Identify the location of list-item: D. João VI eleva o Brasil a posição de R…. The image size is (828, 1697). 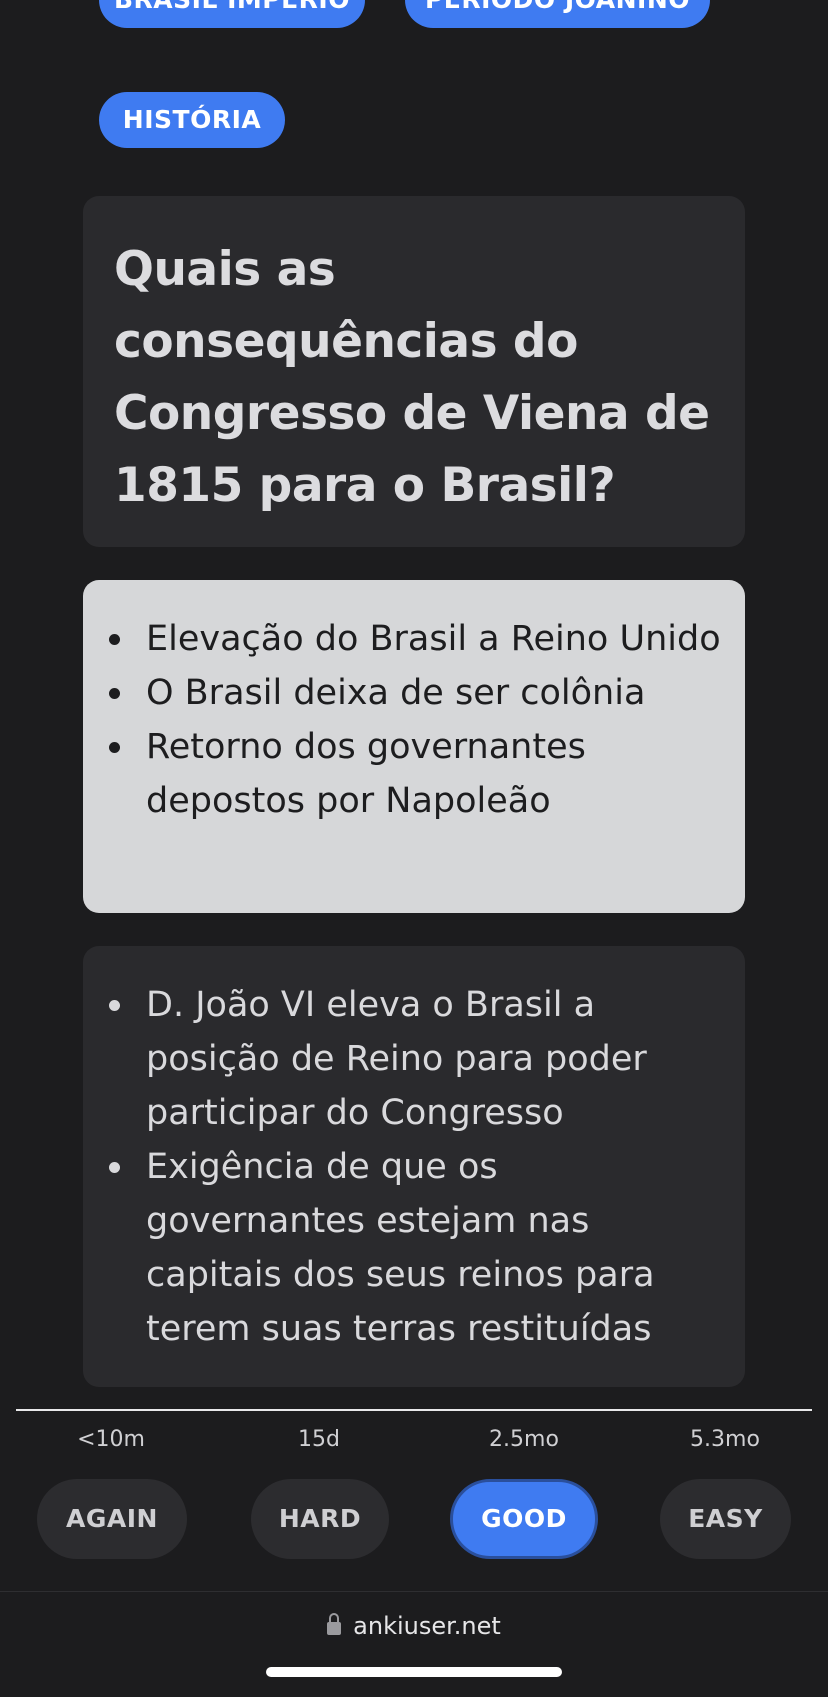
(414, 1059).